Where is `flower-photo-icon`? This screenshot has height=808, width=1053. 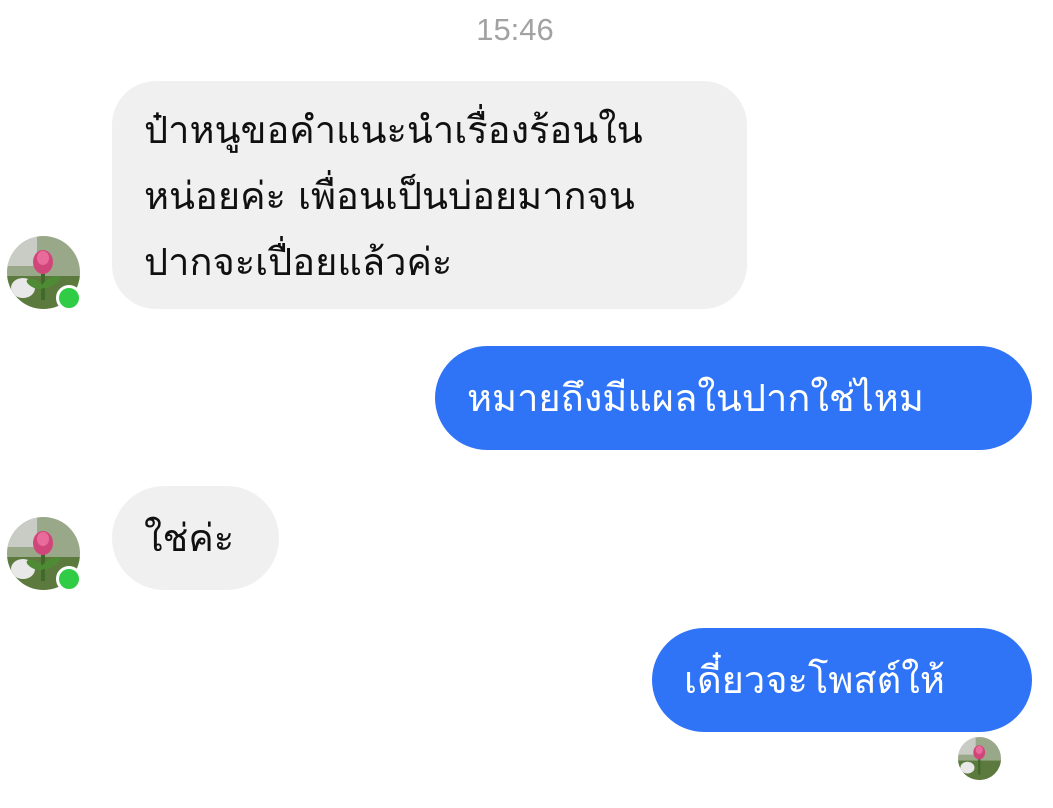 flower-photo-icon is located at coordinates (979, 758).